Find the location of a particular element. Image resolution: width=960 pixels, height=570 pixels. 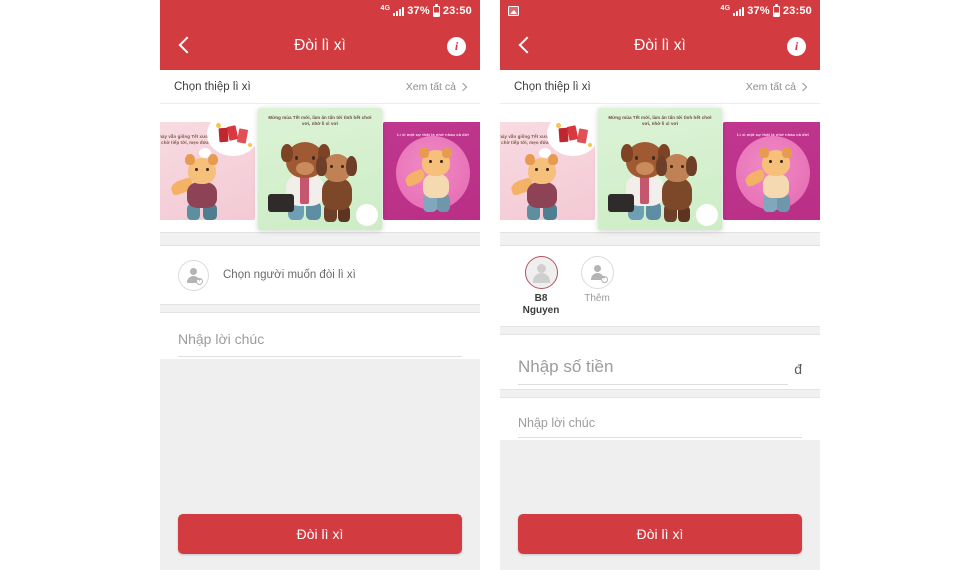

amount-input is located at coordinates (653, 366).